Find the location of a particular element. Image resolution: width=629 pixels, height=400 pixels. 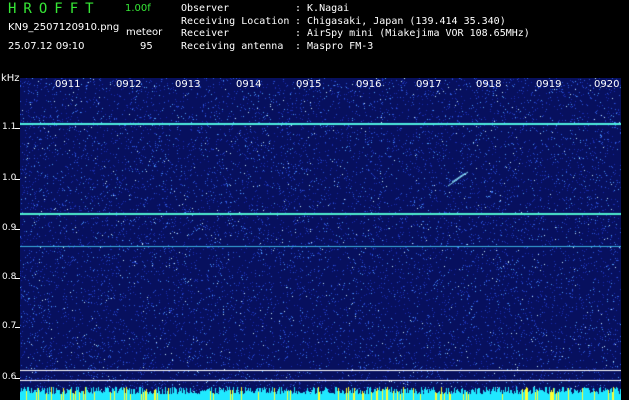

x-tick-label: 0916 is located at coordinates (369, 84).